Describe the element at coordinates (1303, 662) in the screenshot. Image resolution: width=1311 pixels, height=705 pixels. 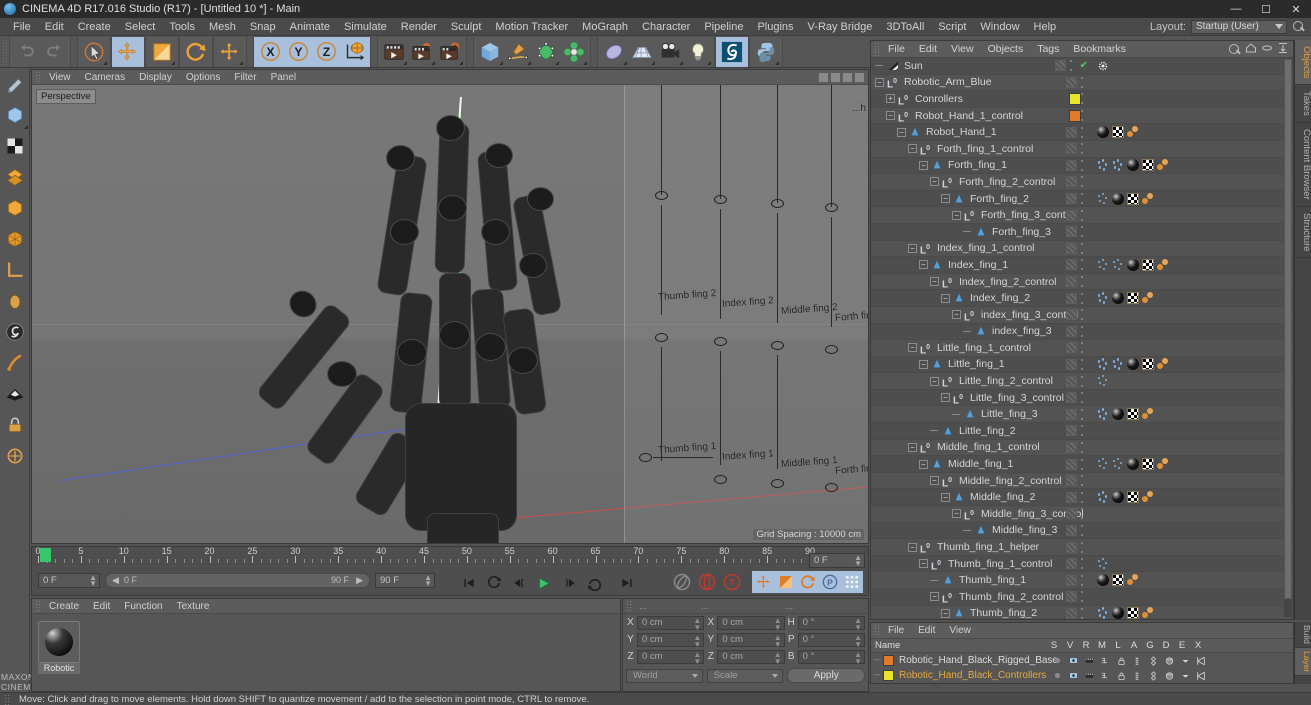
I see `tab-layer: Layer` at that location.